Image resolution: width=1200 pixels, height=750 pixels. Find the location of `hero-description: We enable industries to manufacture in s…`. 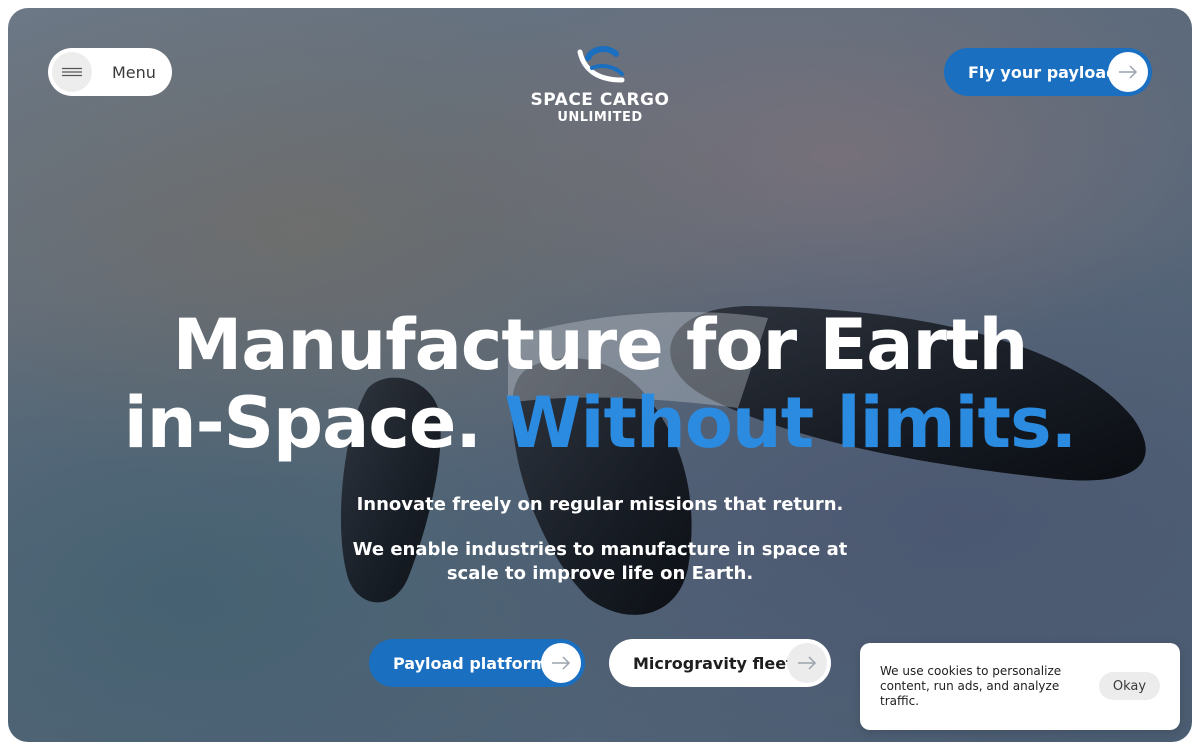

hero-description: We enable industries to manufacture in s… is located at coordinates (600, 561).